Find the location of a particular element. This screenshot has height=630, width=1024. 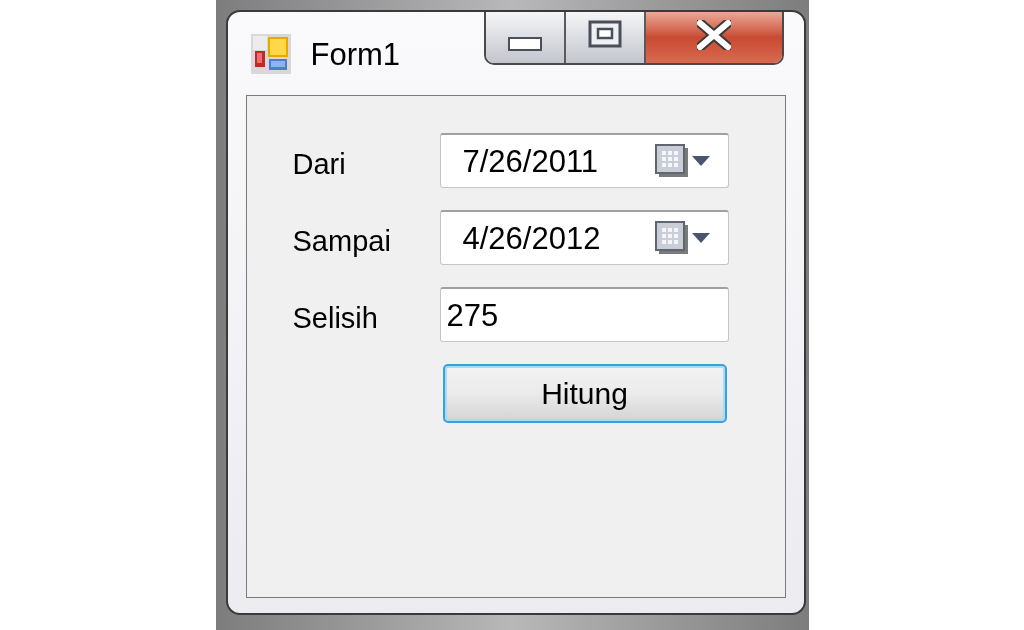

date-field: 4/26/2012 is located at coordinates (584, 237).